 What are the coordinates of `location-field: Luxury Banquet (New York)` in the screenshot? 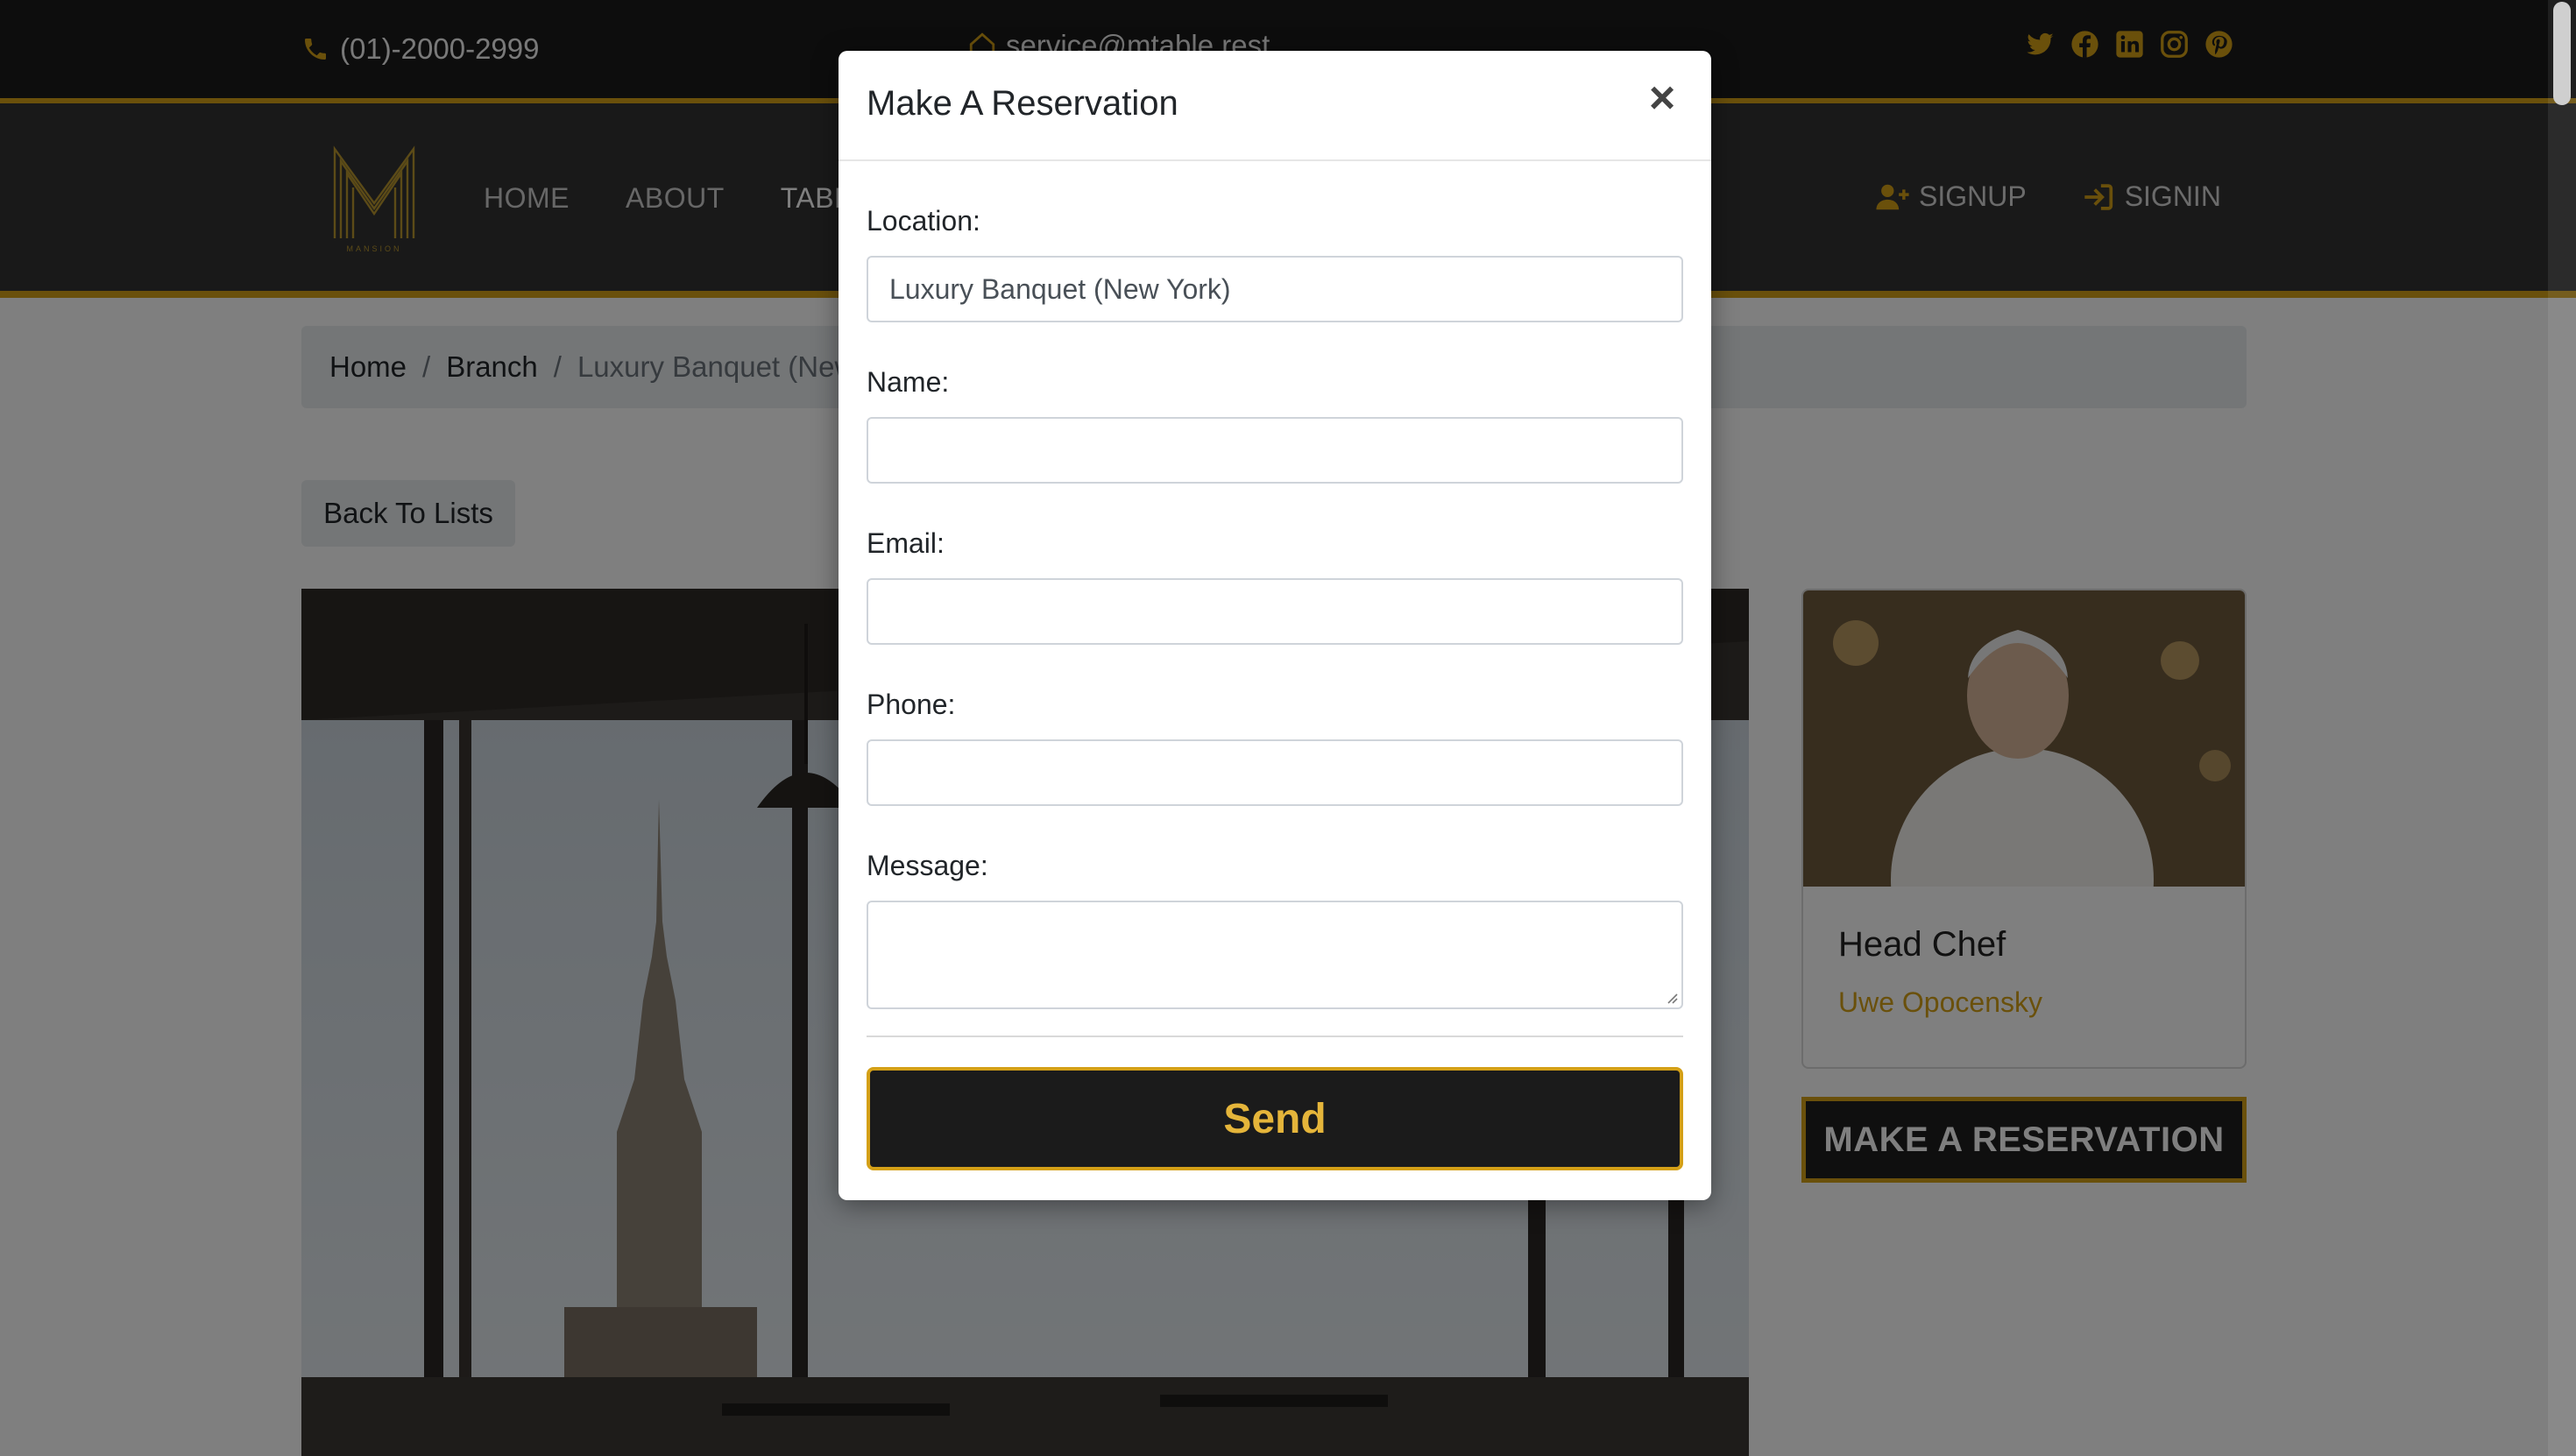 It's located at (1275, 289).